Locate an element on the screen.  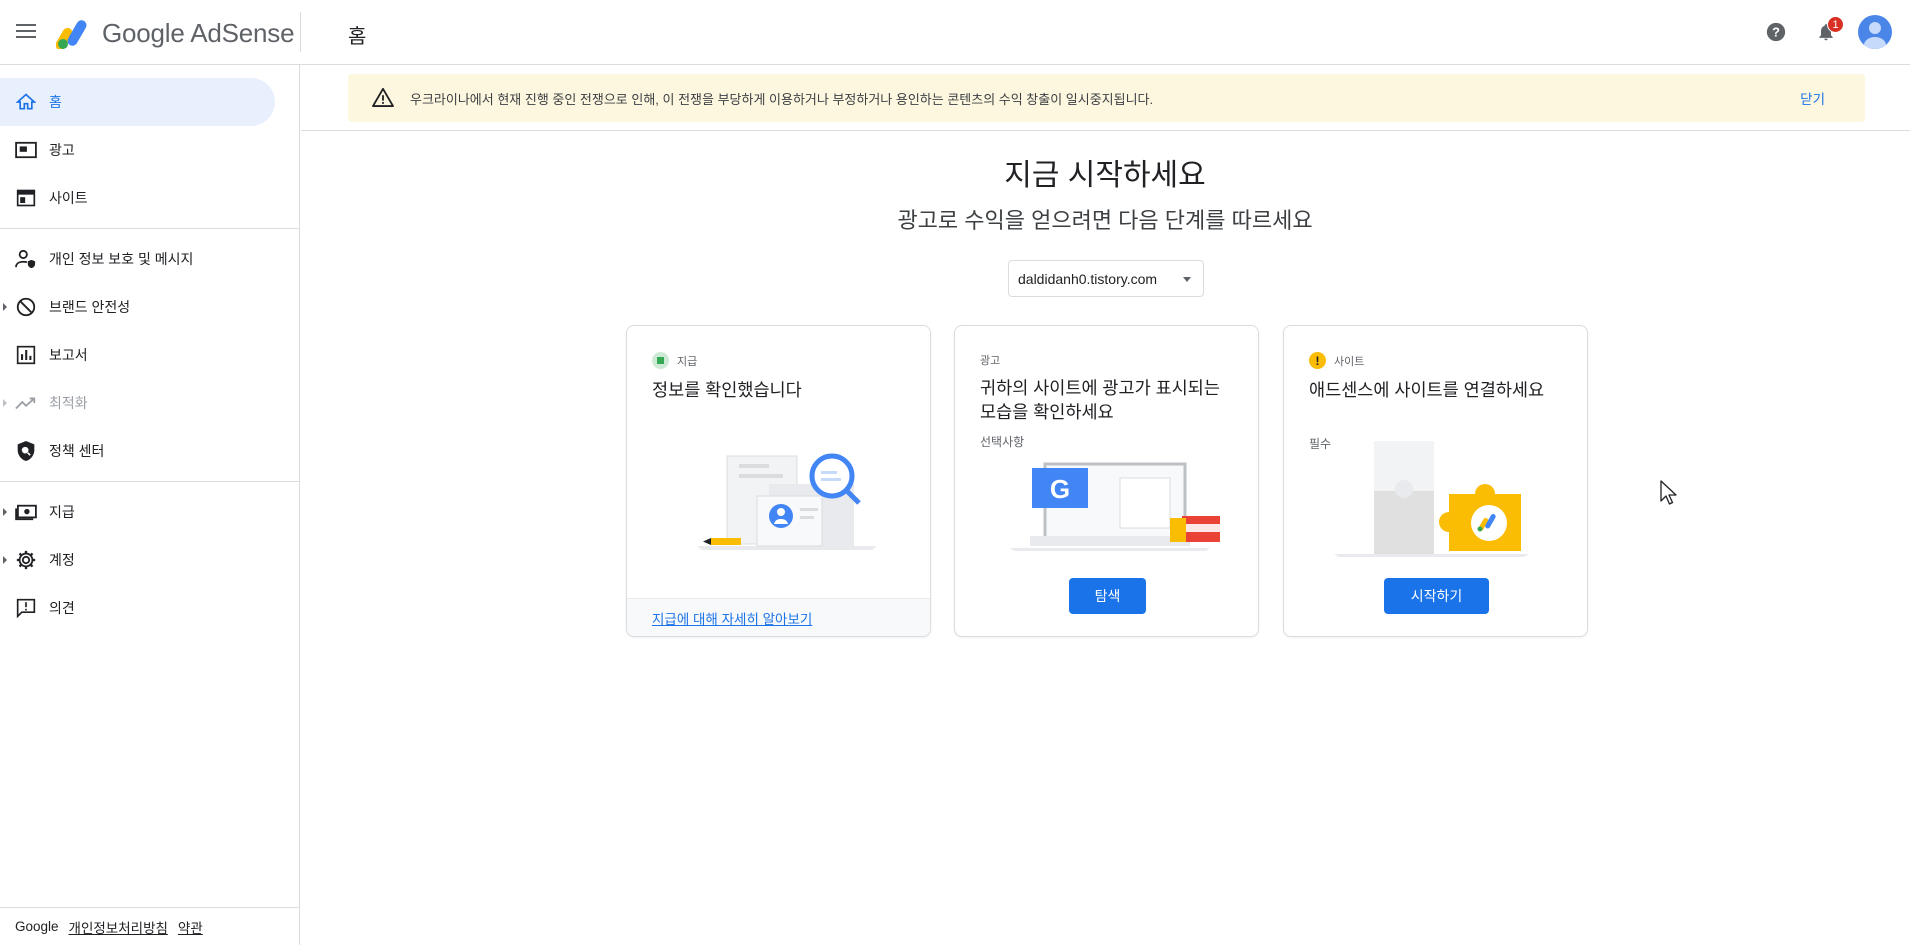
card-title: 애드센스에 사이트를 연결하세요 is located at coordinates (1427, 390).